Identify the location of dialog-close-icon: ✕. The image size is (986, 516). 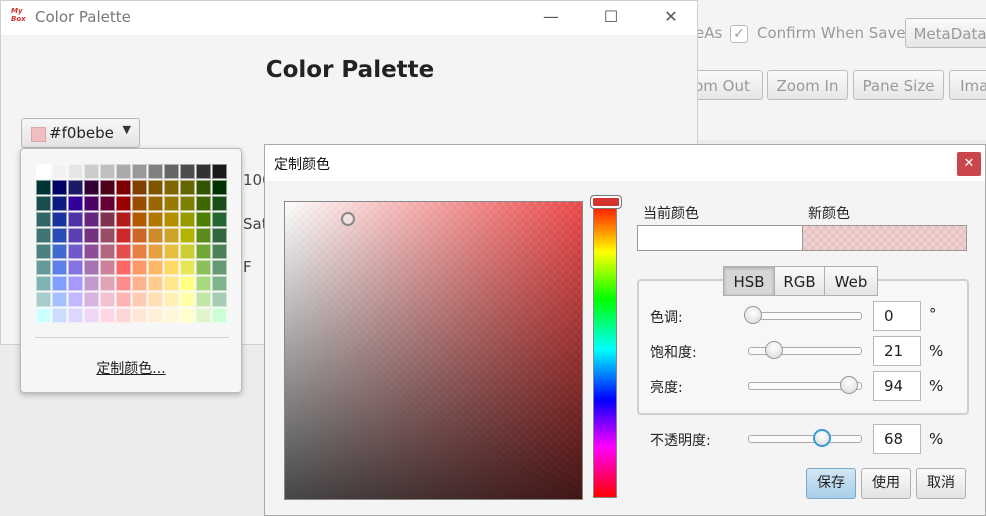
(969, 164).